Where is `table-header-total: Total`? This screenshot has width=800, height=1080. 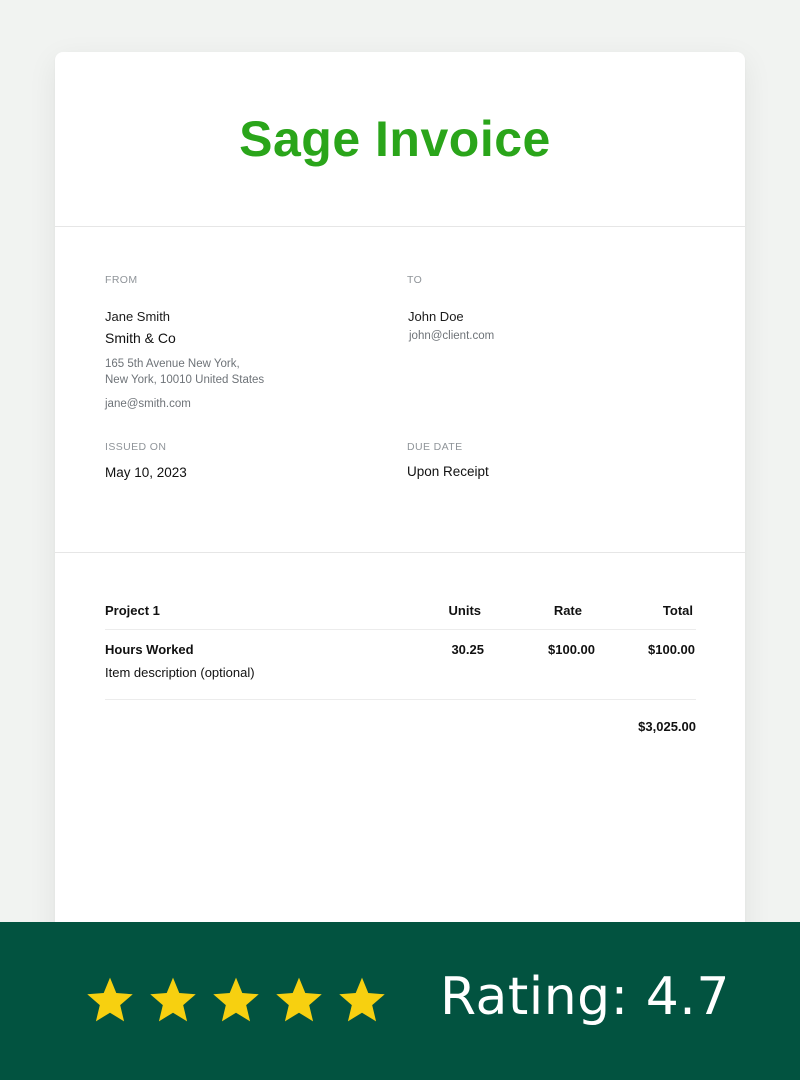 table-header-total: Total is located at coordinates (677, 610).